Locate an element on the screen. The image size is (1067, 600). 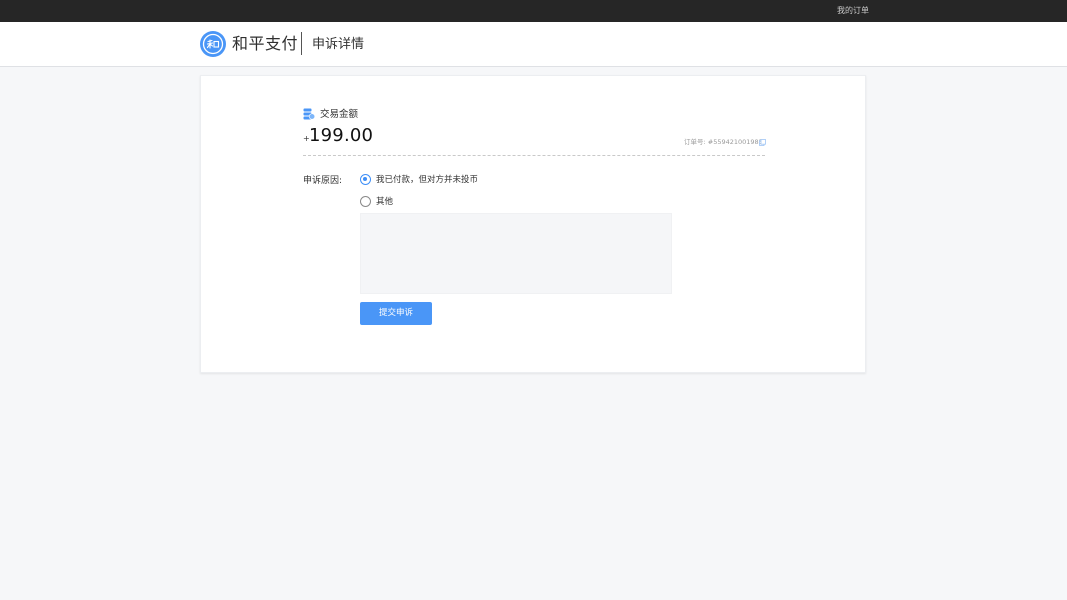
reason-radio-paid is located at coordinates (365, 179).